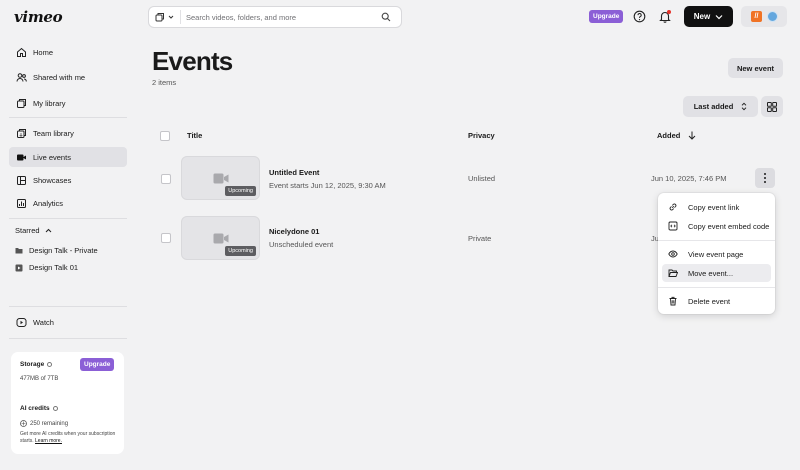  Describe the element at coordinates (673, 301) in the screenshot. I see `trash-icon` at that location.